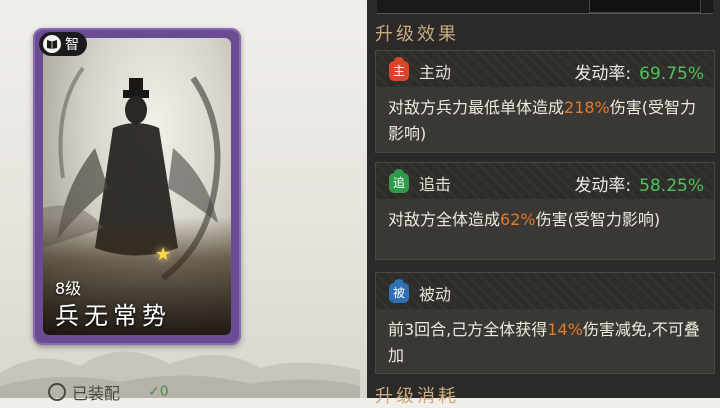  I want to click on panel-top-bar, so click(545, 7).